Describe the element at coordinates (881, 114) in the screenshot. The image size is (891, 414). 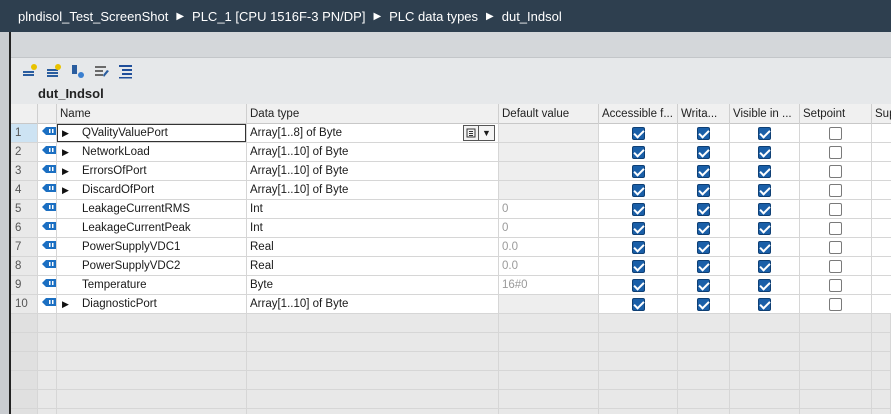
I see `header-supervision: Sup` at that location.